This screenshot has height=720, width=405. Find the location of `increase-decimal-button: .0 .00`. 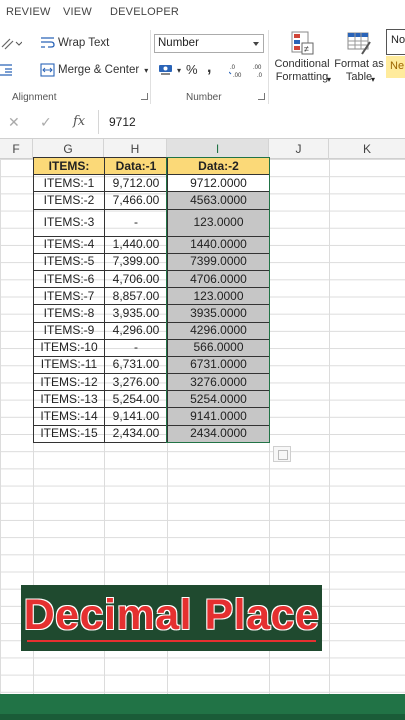

increase-decimal-button: .0 .00 is located at coordinates (237, 70).